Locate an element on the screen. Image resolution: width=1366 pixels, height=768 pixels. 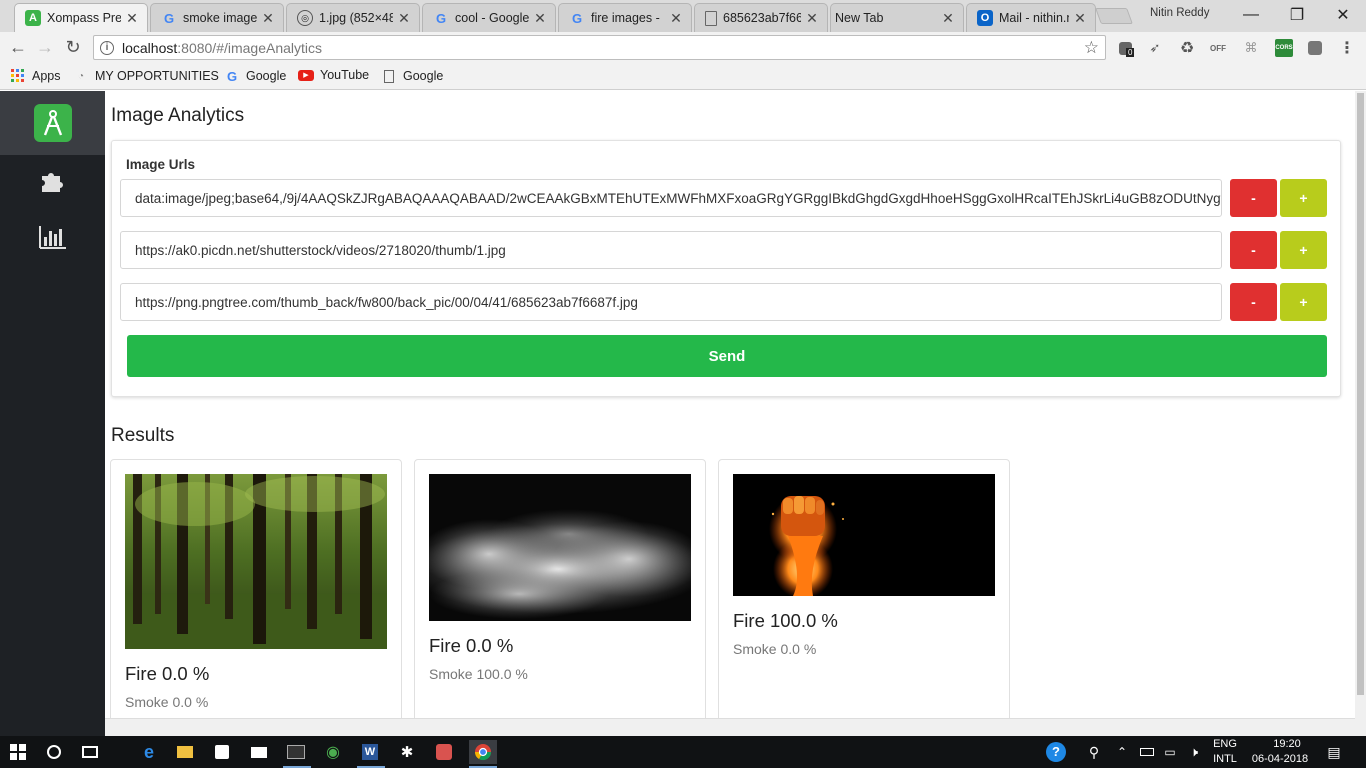
app-globe-icon: ◉ is located at coordinates (333, 752).